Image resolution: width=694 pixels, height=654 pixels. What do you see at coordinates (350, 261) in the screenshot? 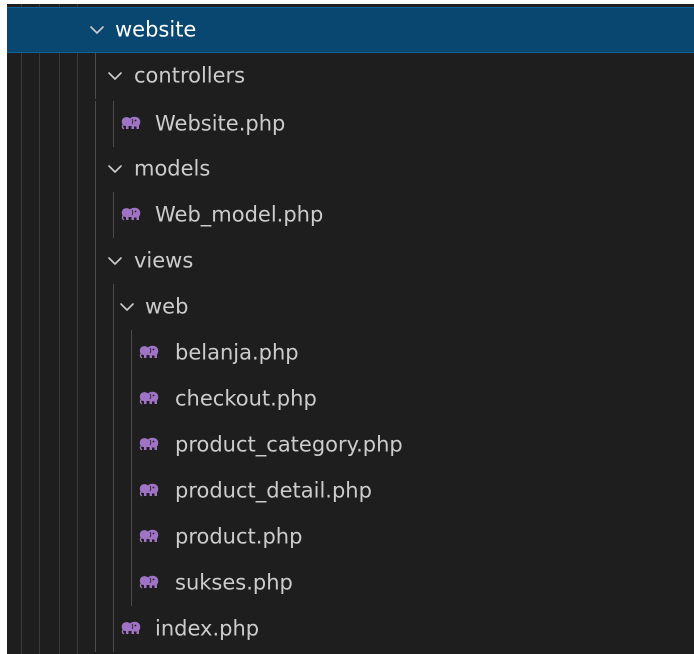
I see `folder-views: views` at bounding box center [350, 261].